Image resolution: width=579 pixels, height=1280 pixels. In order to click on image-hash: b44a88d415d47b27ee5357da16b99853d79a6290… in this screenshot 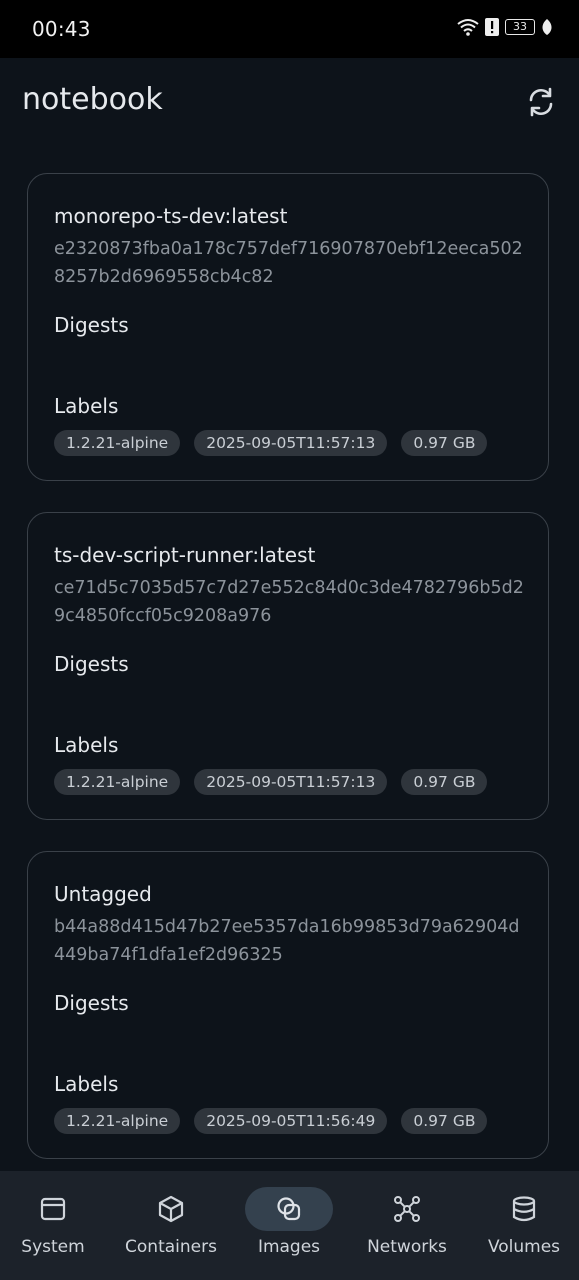, I will do `click(287, 941)`.